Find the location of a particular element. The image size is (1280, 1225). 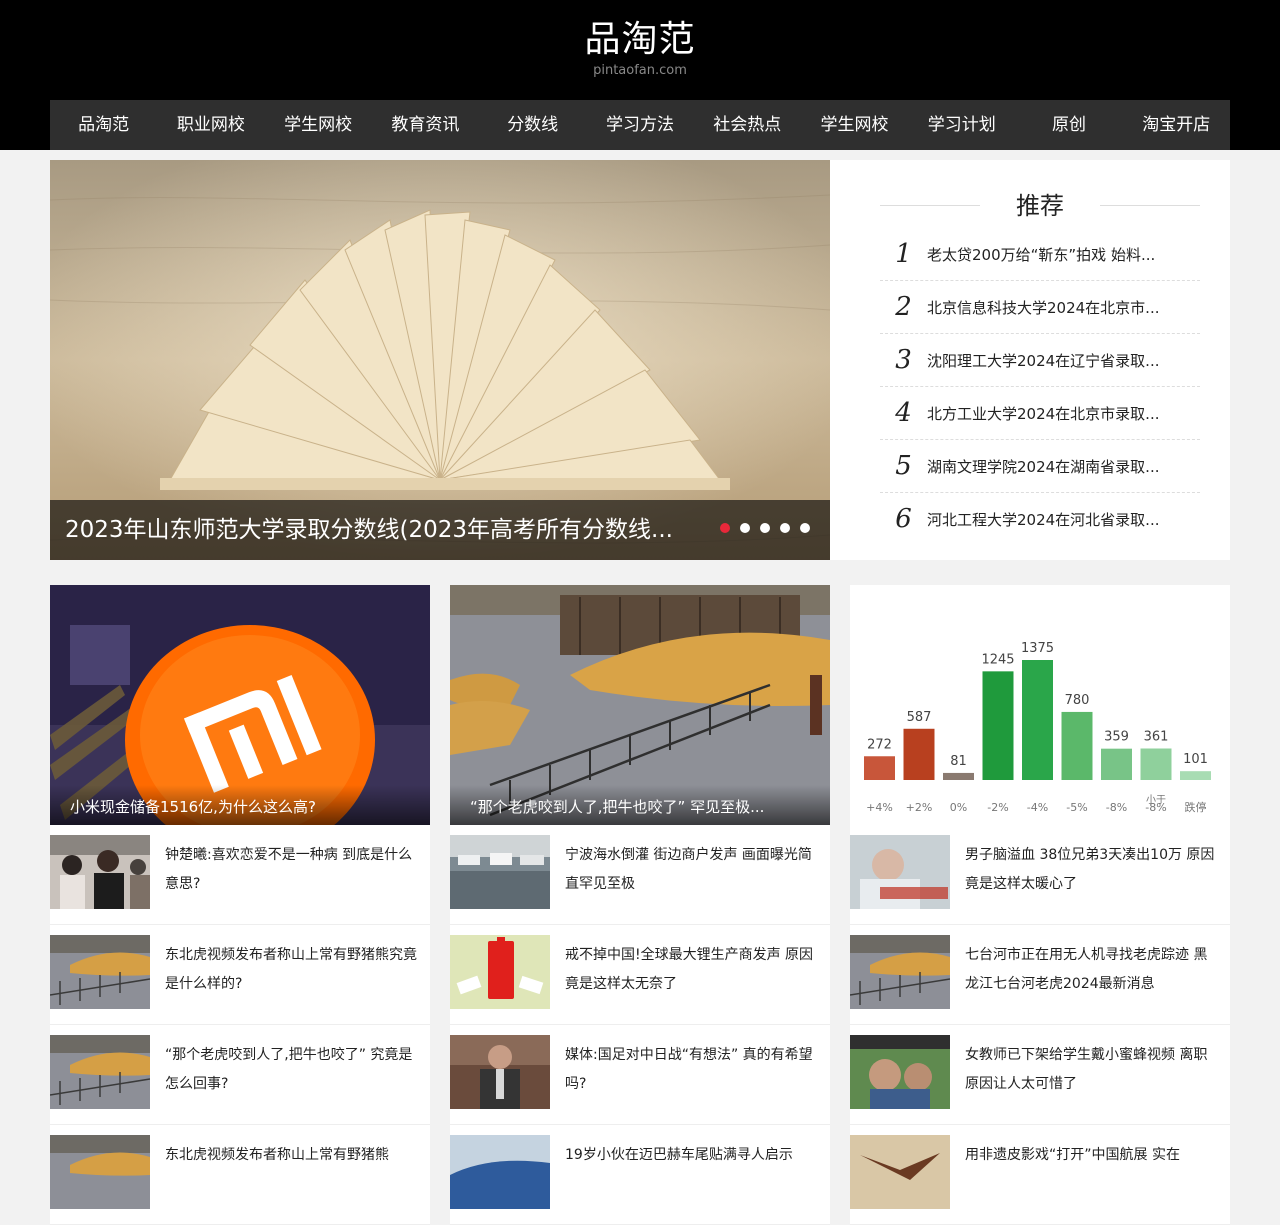

list-item: “那个老虎咬到人了,把牛也咬了” 究竟是怎么回事? is located at coordinates (240, 1075).